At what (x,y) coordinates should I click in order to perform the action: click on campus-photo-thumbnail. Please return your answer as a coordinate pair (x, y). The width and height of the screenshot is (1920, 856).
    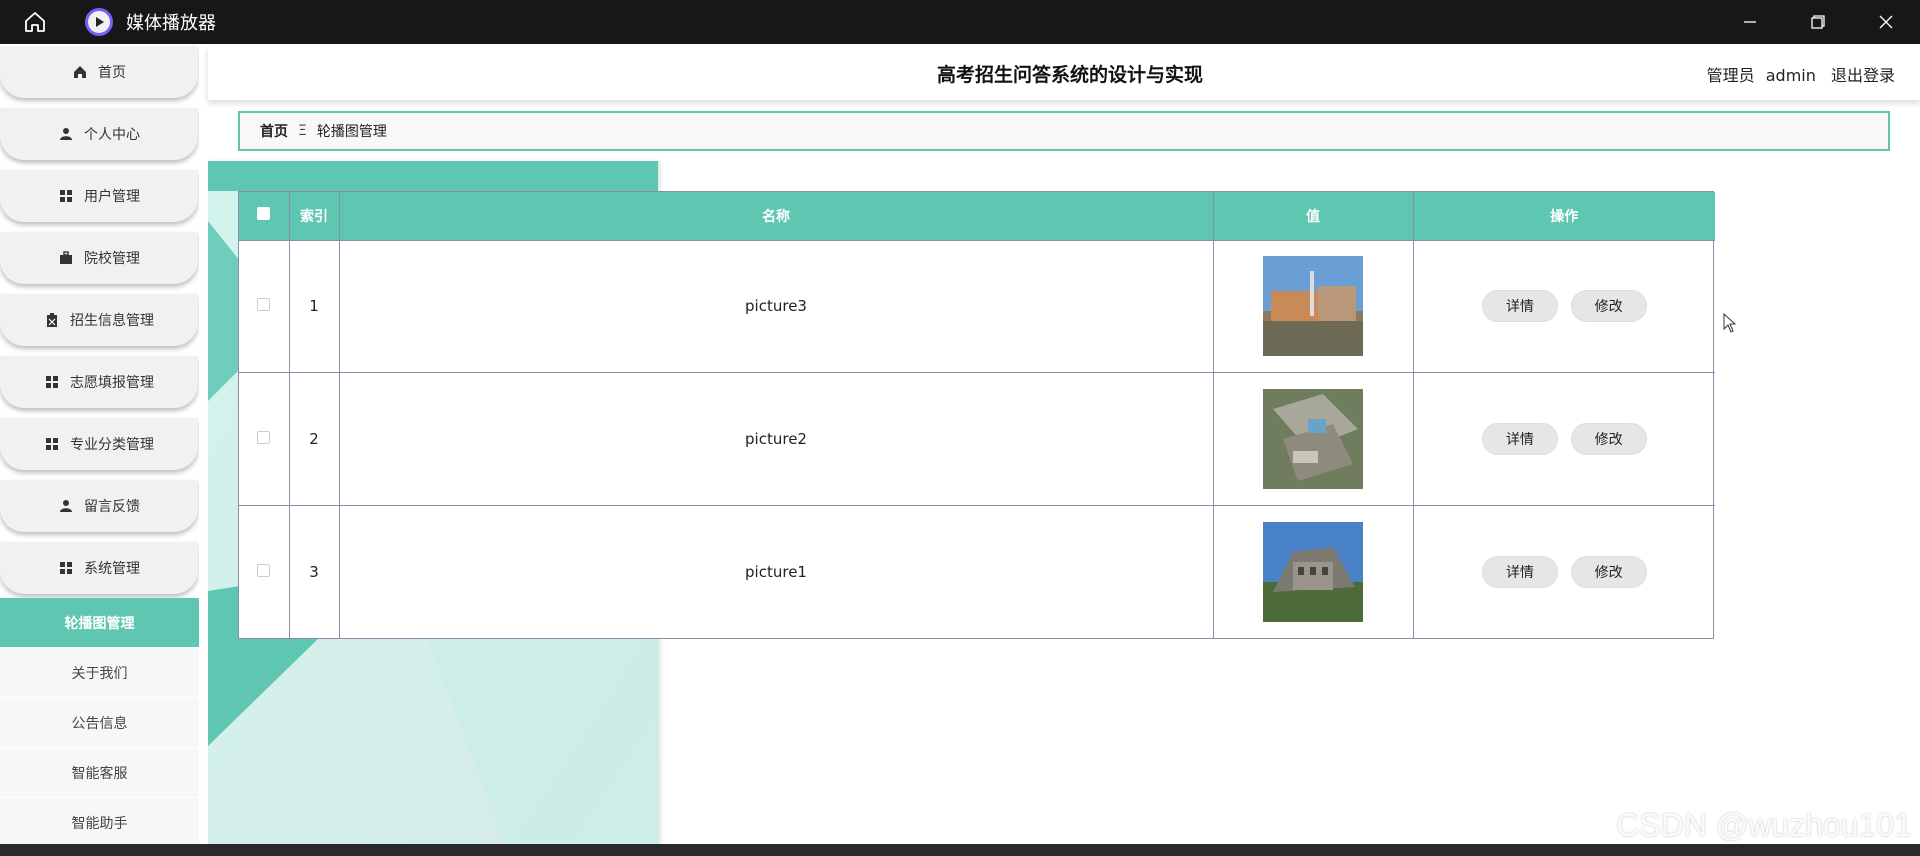
    Looking at the image, I should click on (1313, 306).